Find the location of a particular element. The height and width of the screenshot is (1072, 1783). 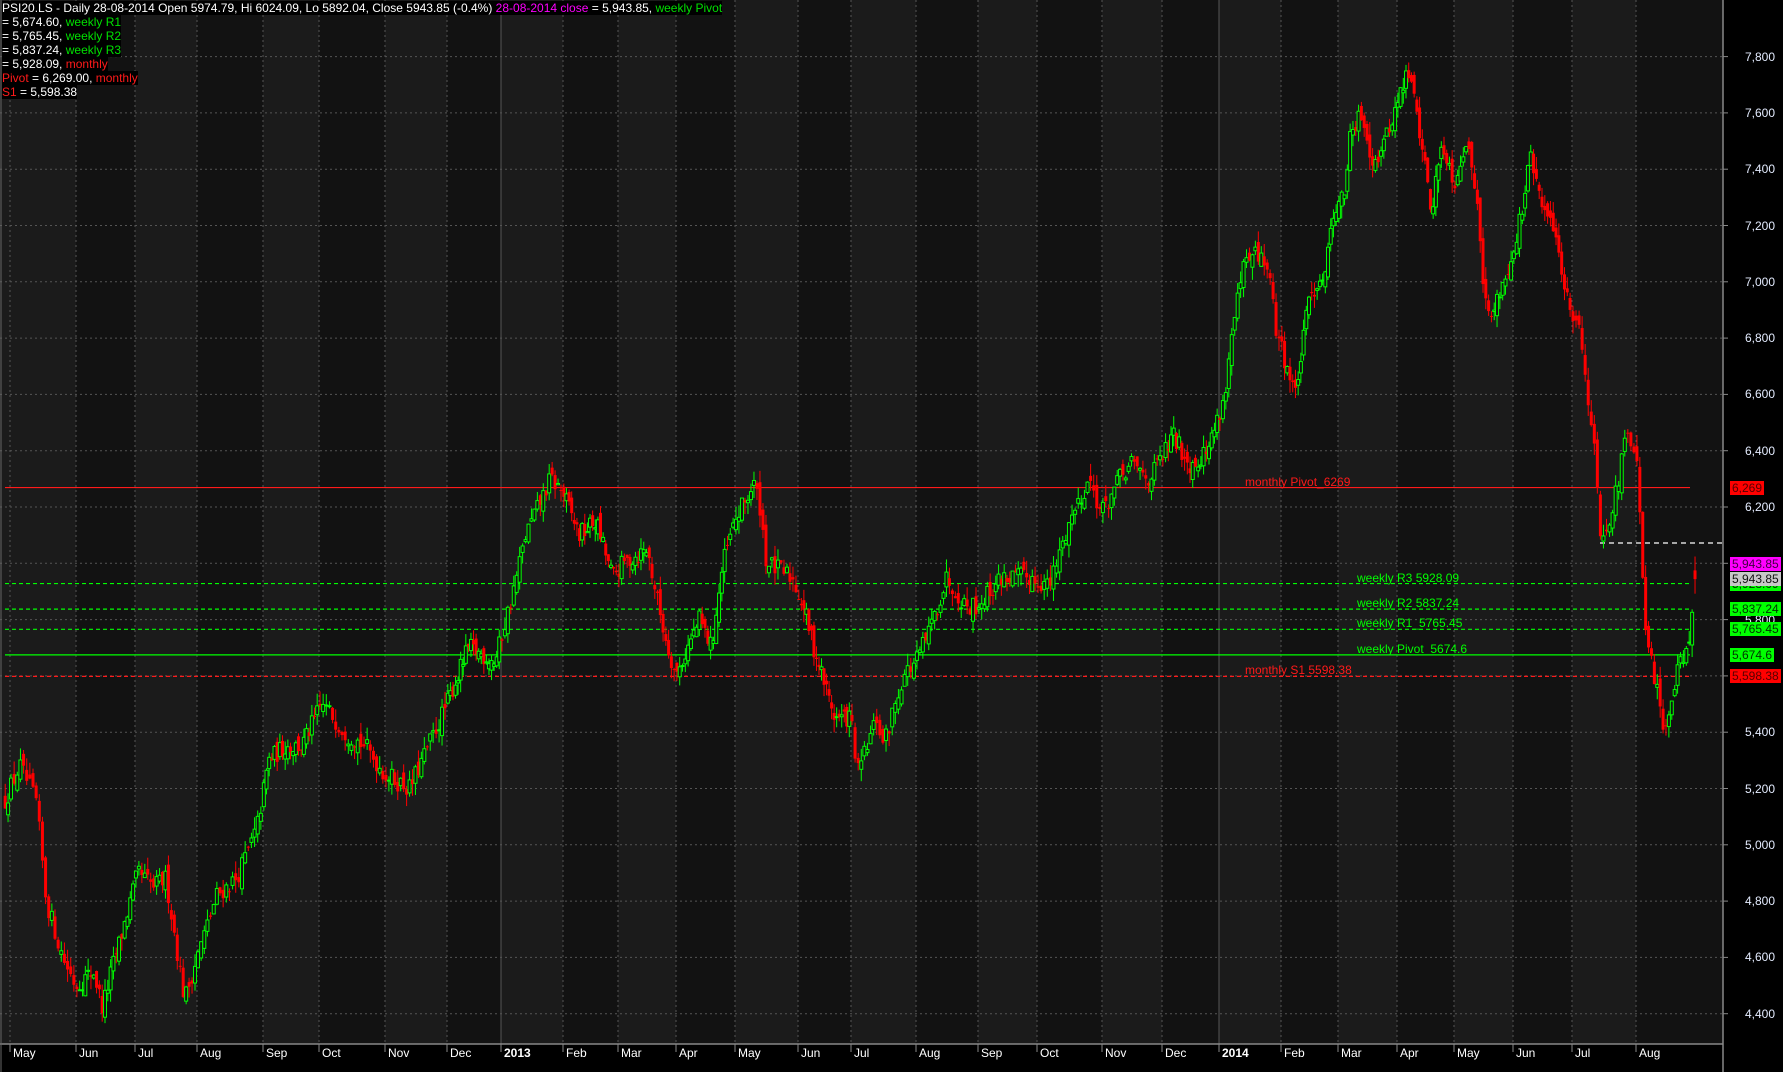

x-tick-label: Mar is located at coordinates (631, 1053).